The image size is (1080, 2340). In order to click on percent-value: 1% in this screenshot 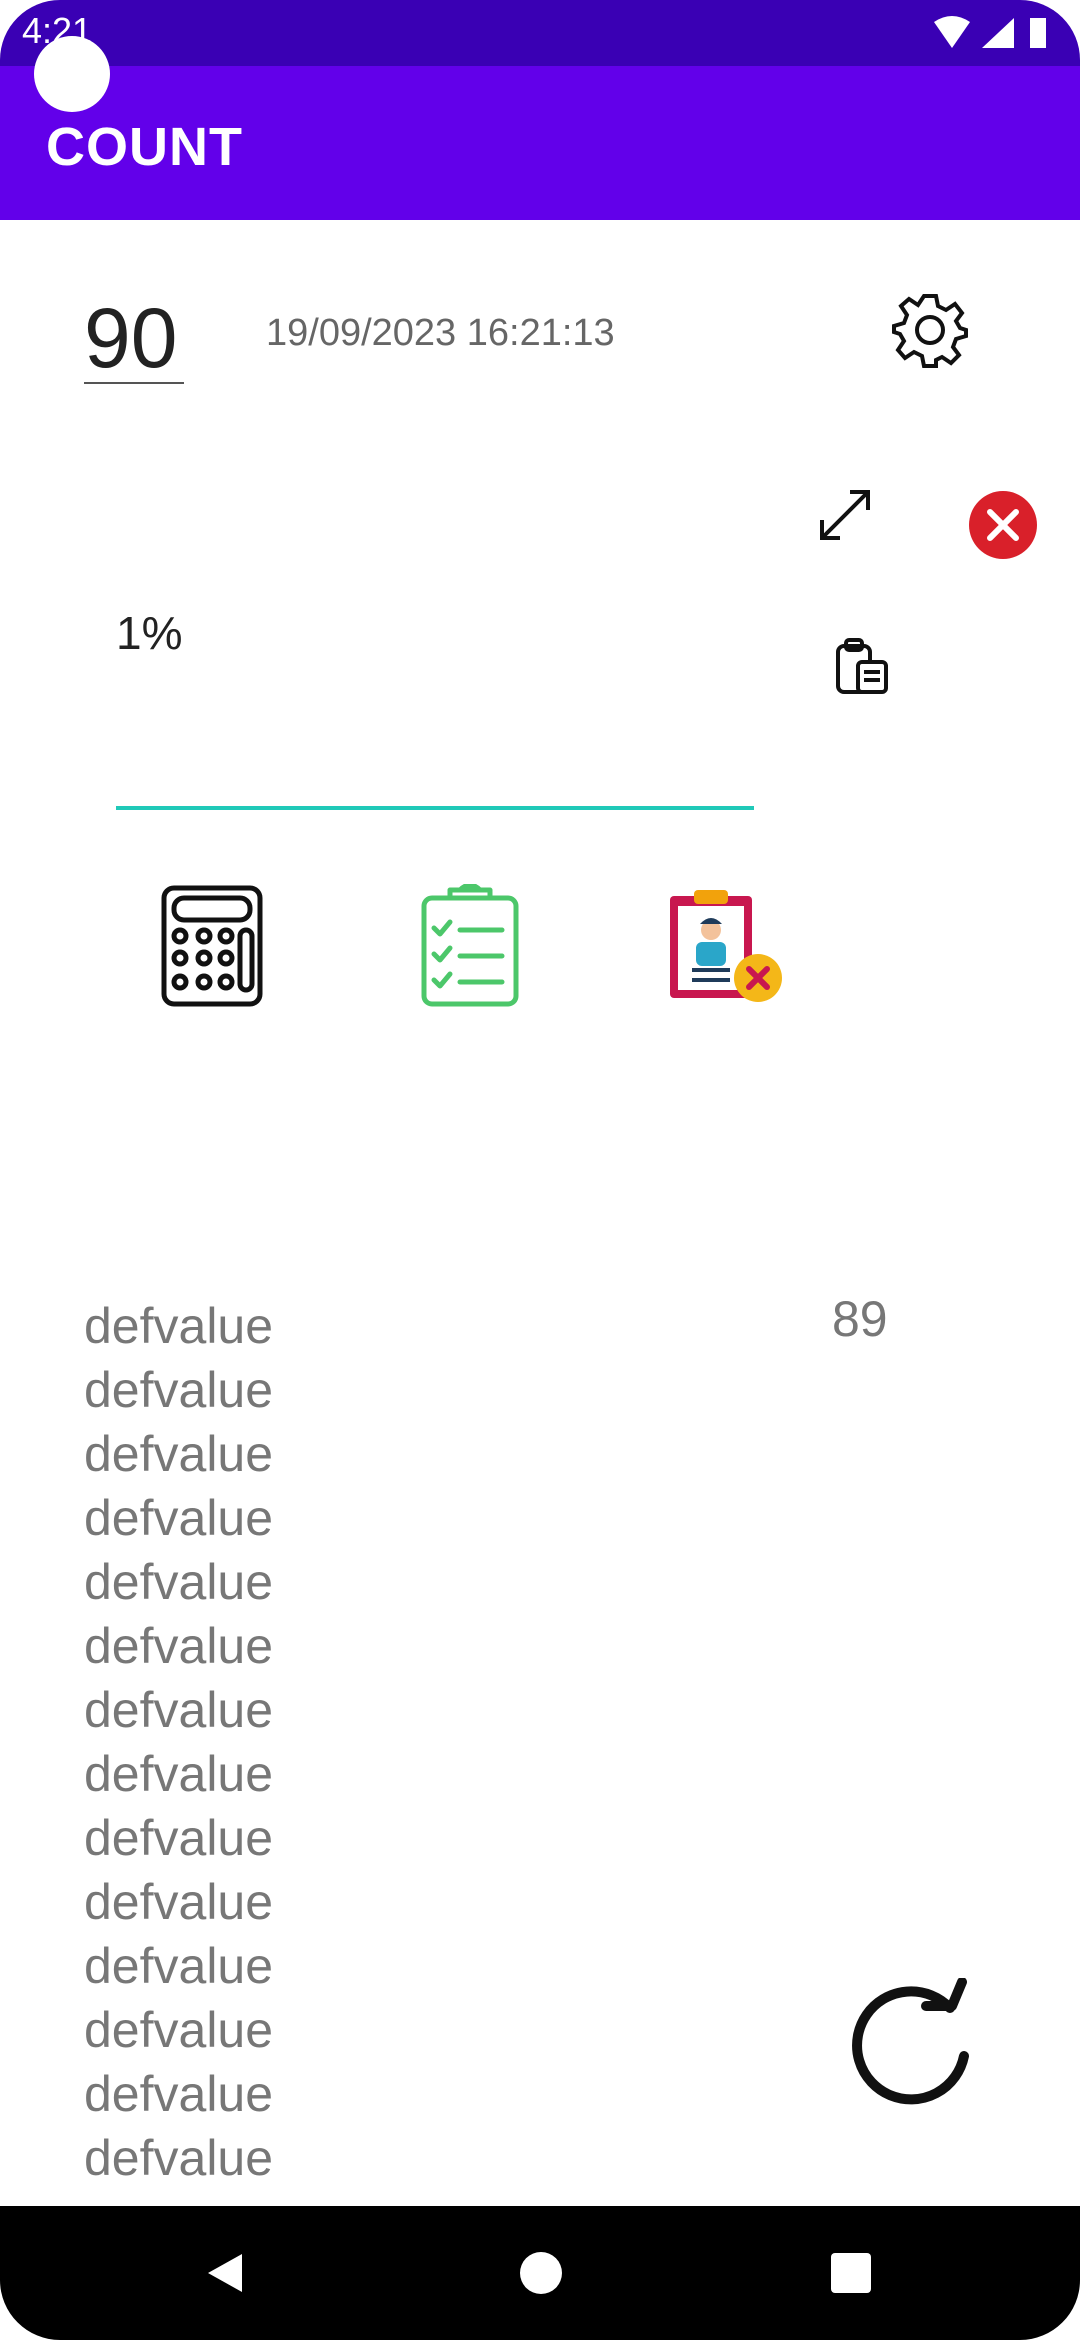, I will do `click(149, 633)`.